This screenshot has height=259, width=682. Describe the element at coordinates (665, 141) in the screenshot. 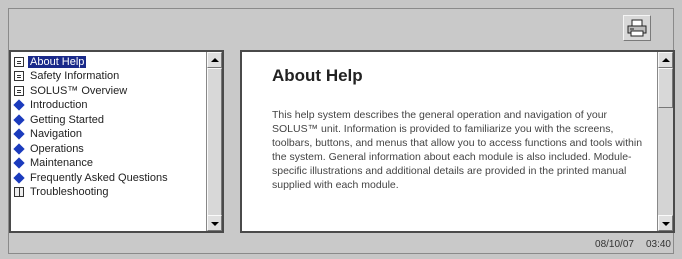

I see `content-scrollbar` at that location.